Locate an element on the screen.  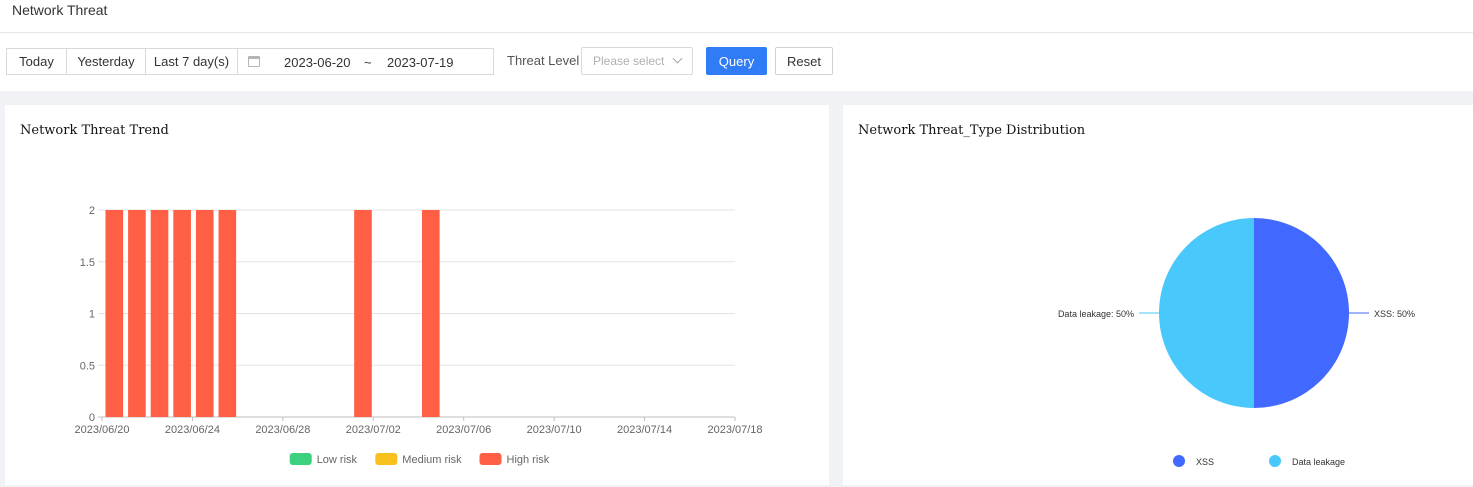
x-tick-label: 2023/07/06 is located at coordinates (463, 430).